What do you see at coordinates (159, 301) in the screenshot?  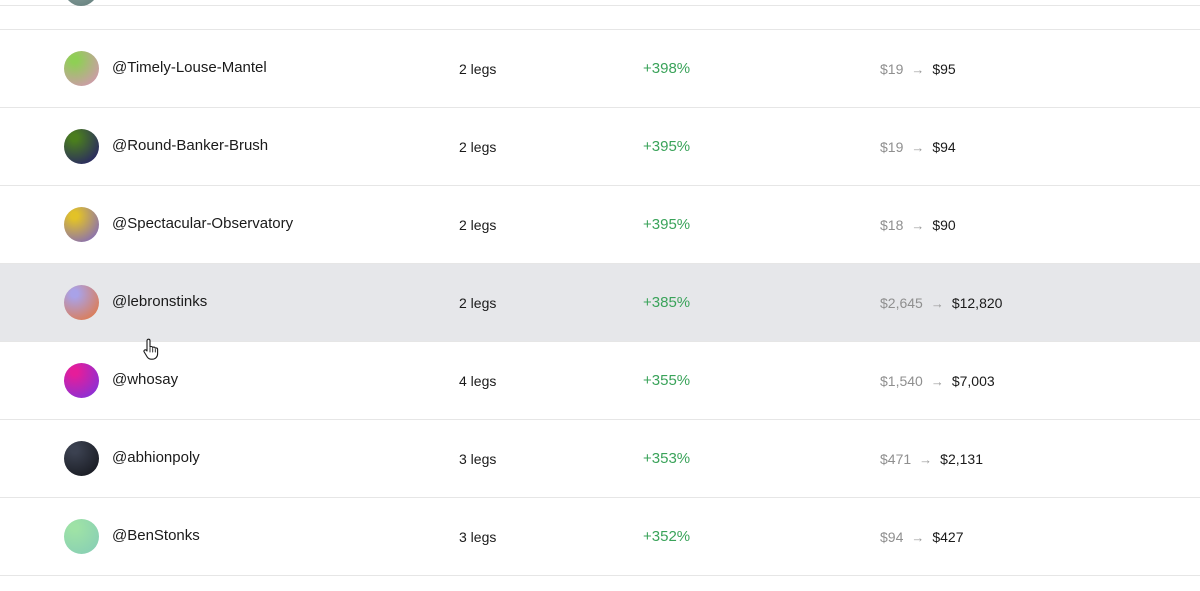 I see `username-link: @lebronstinks` at bounding box center [159, 301].